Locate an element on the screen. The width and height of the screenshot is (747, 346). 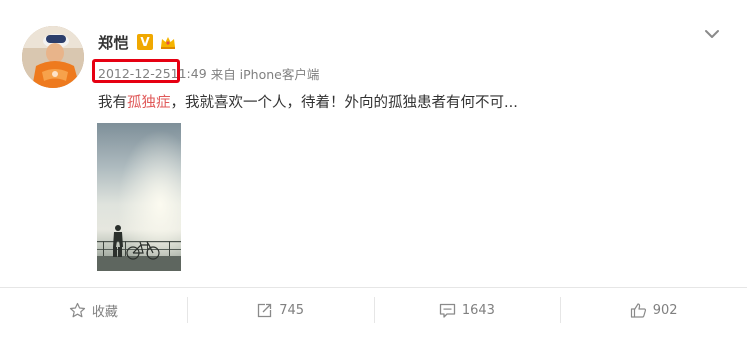
comment-icon is located at coordinates (447, 310).